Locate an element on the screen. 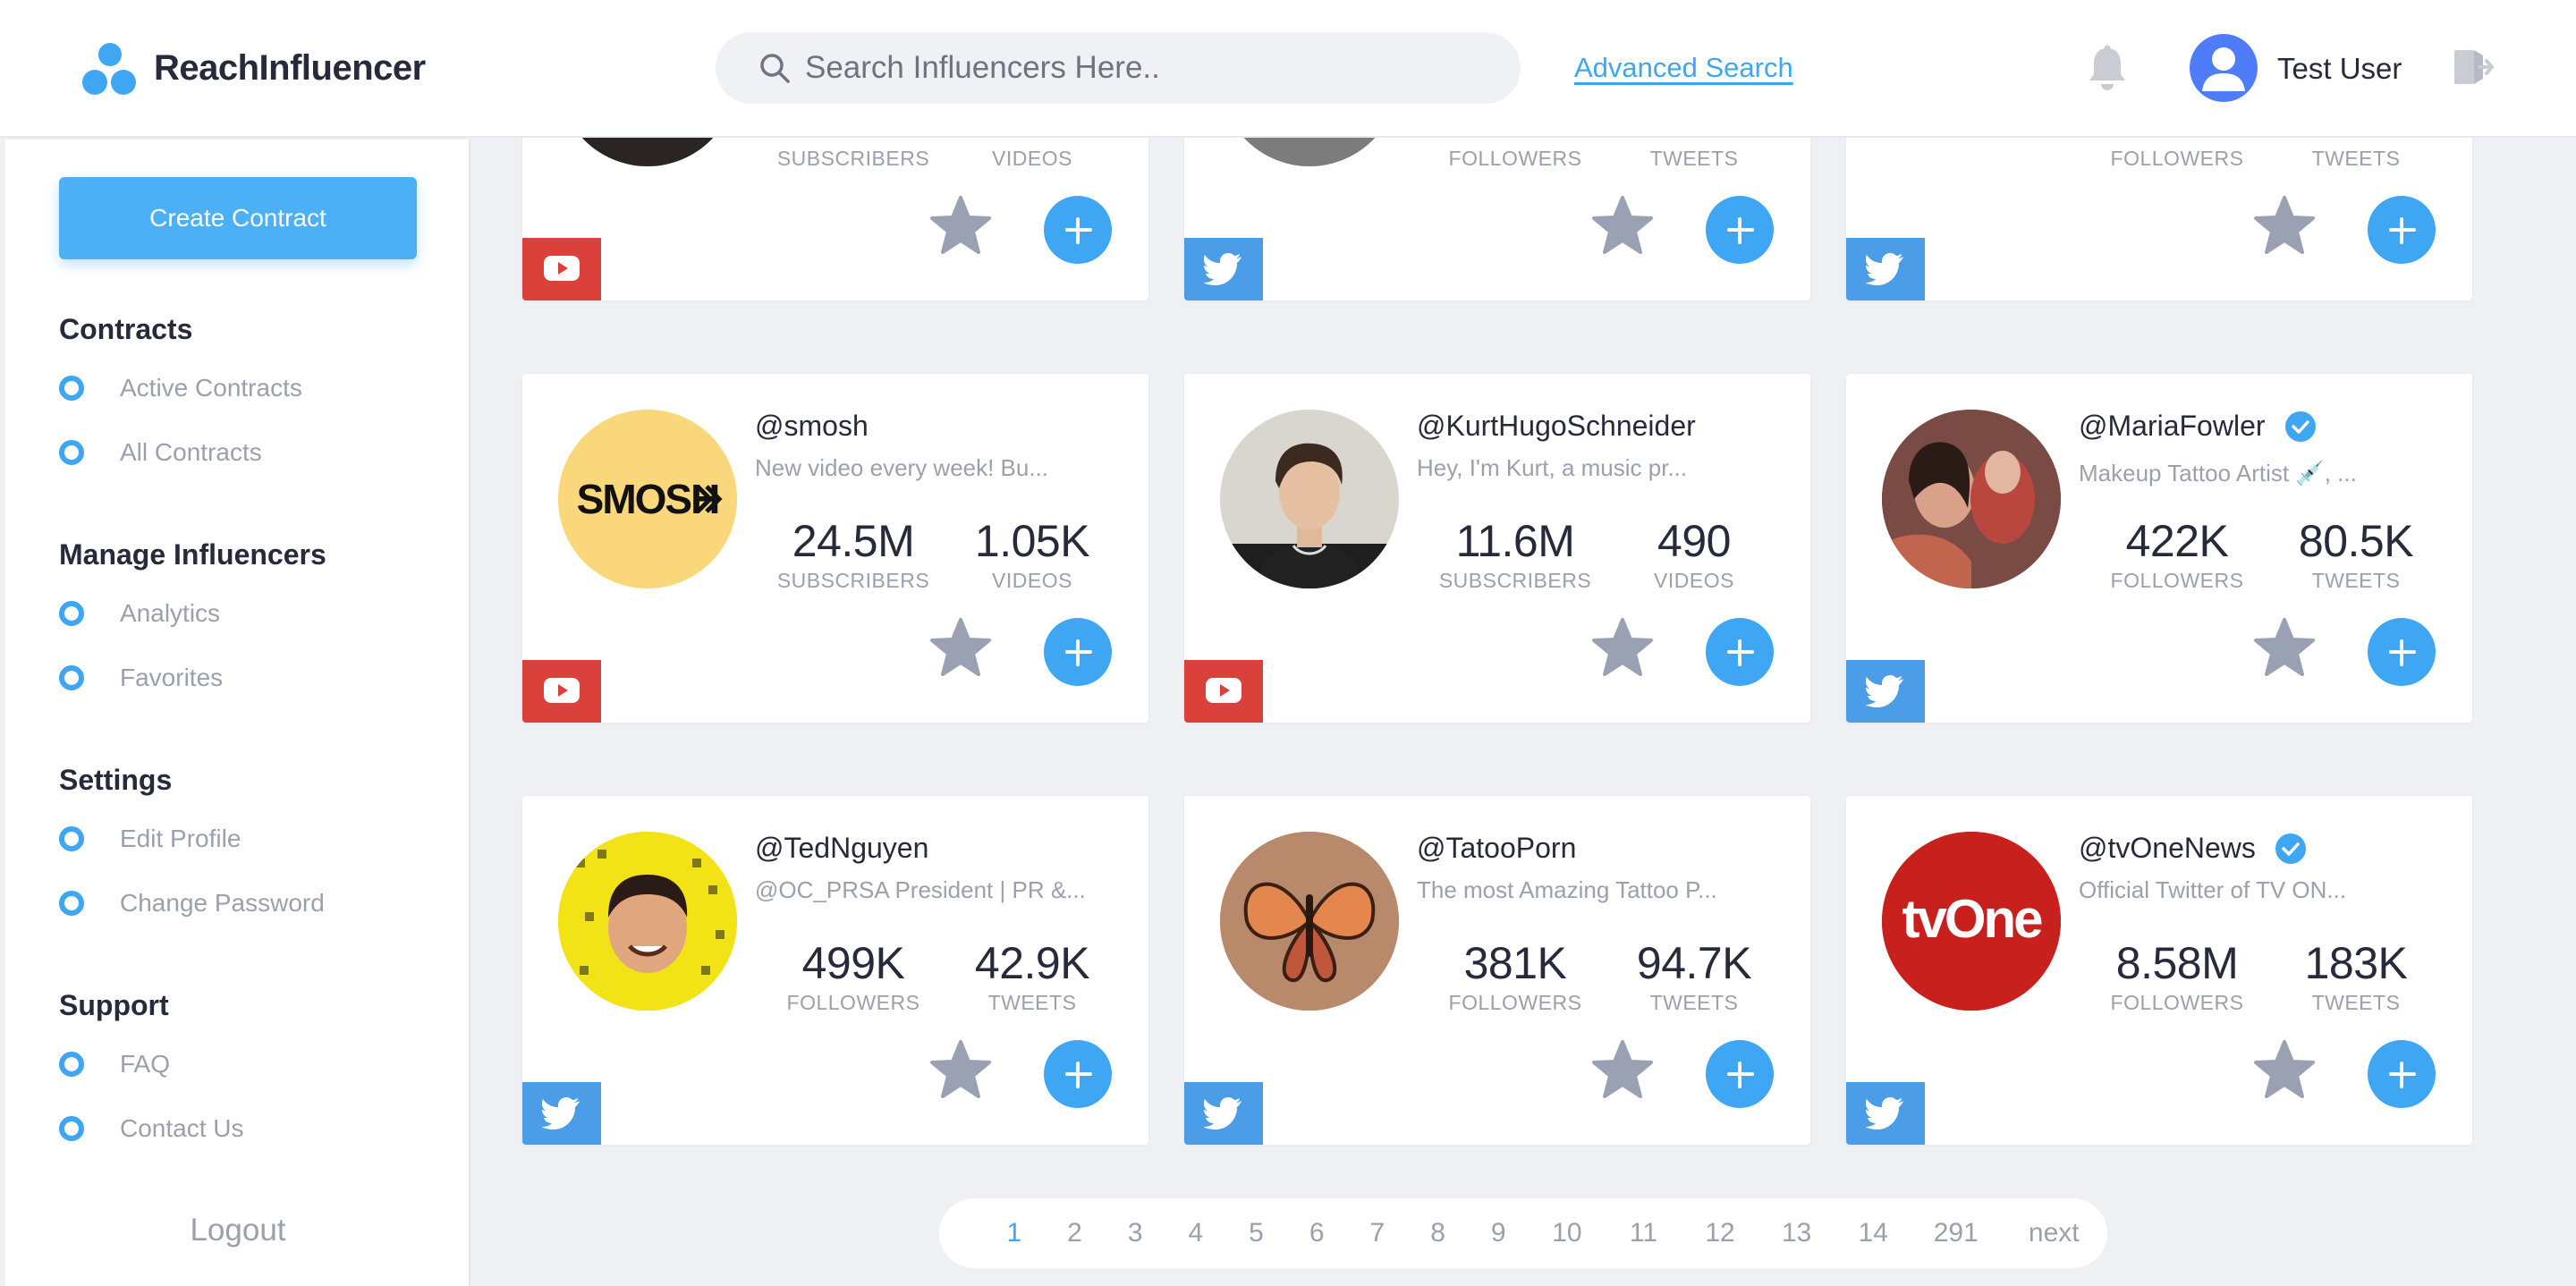 The image size is (2576, 1286). brand-logo-icon is located at coordinates (110, 69).